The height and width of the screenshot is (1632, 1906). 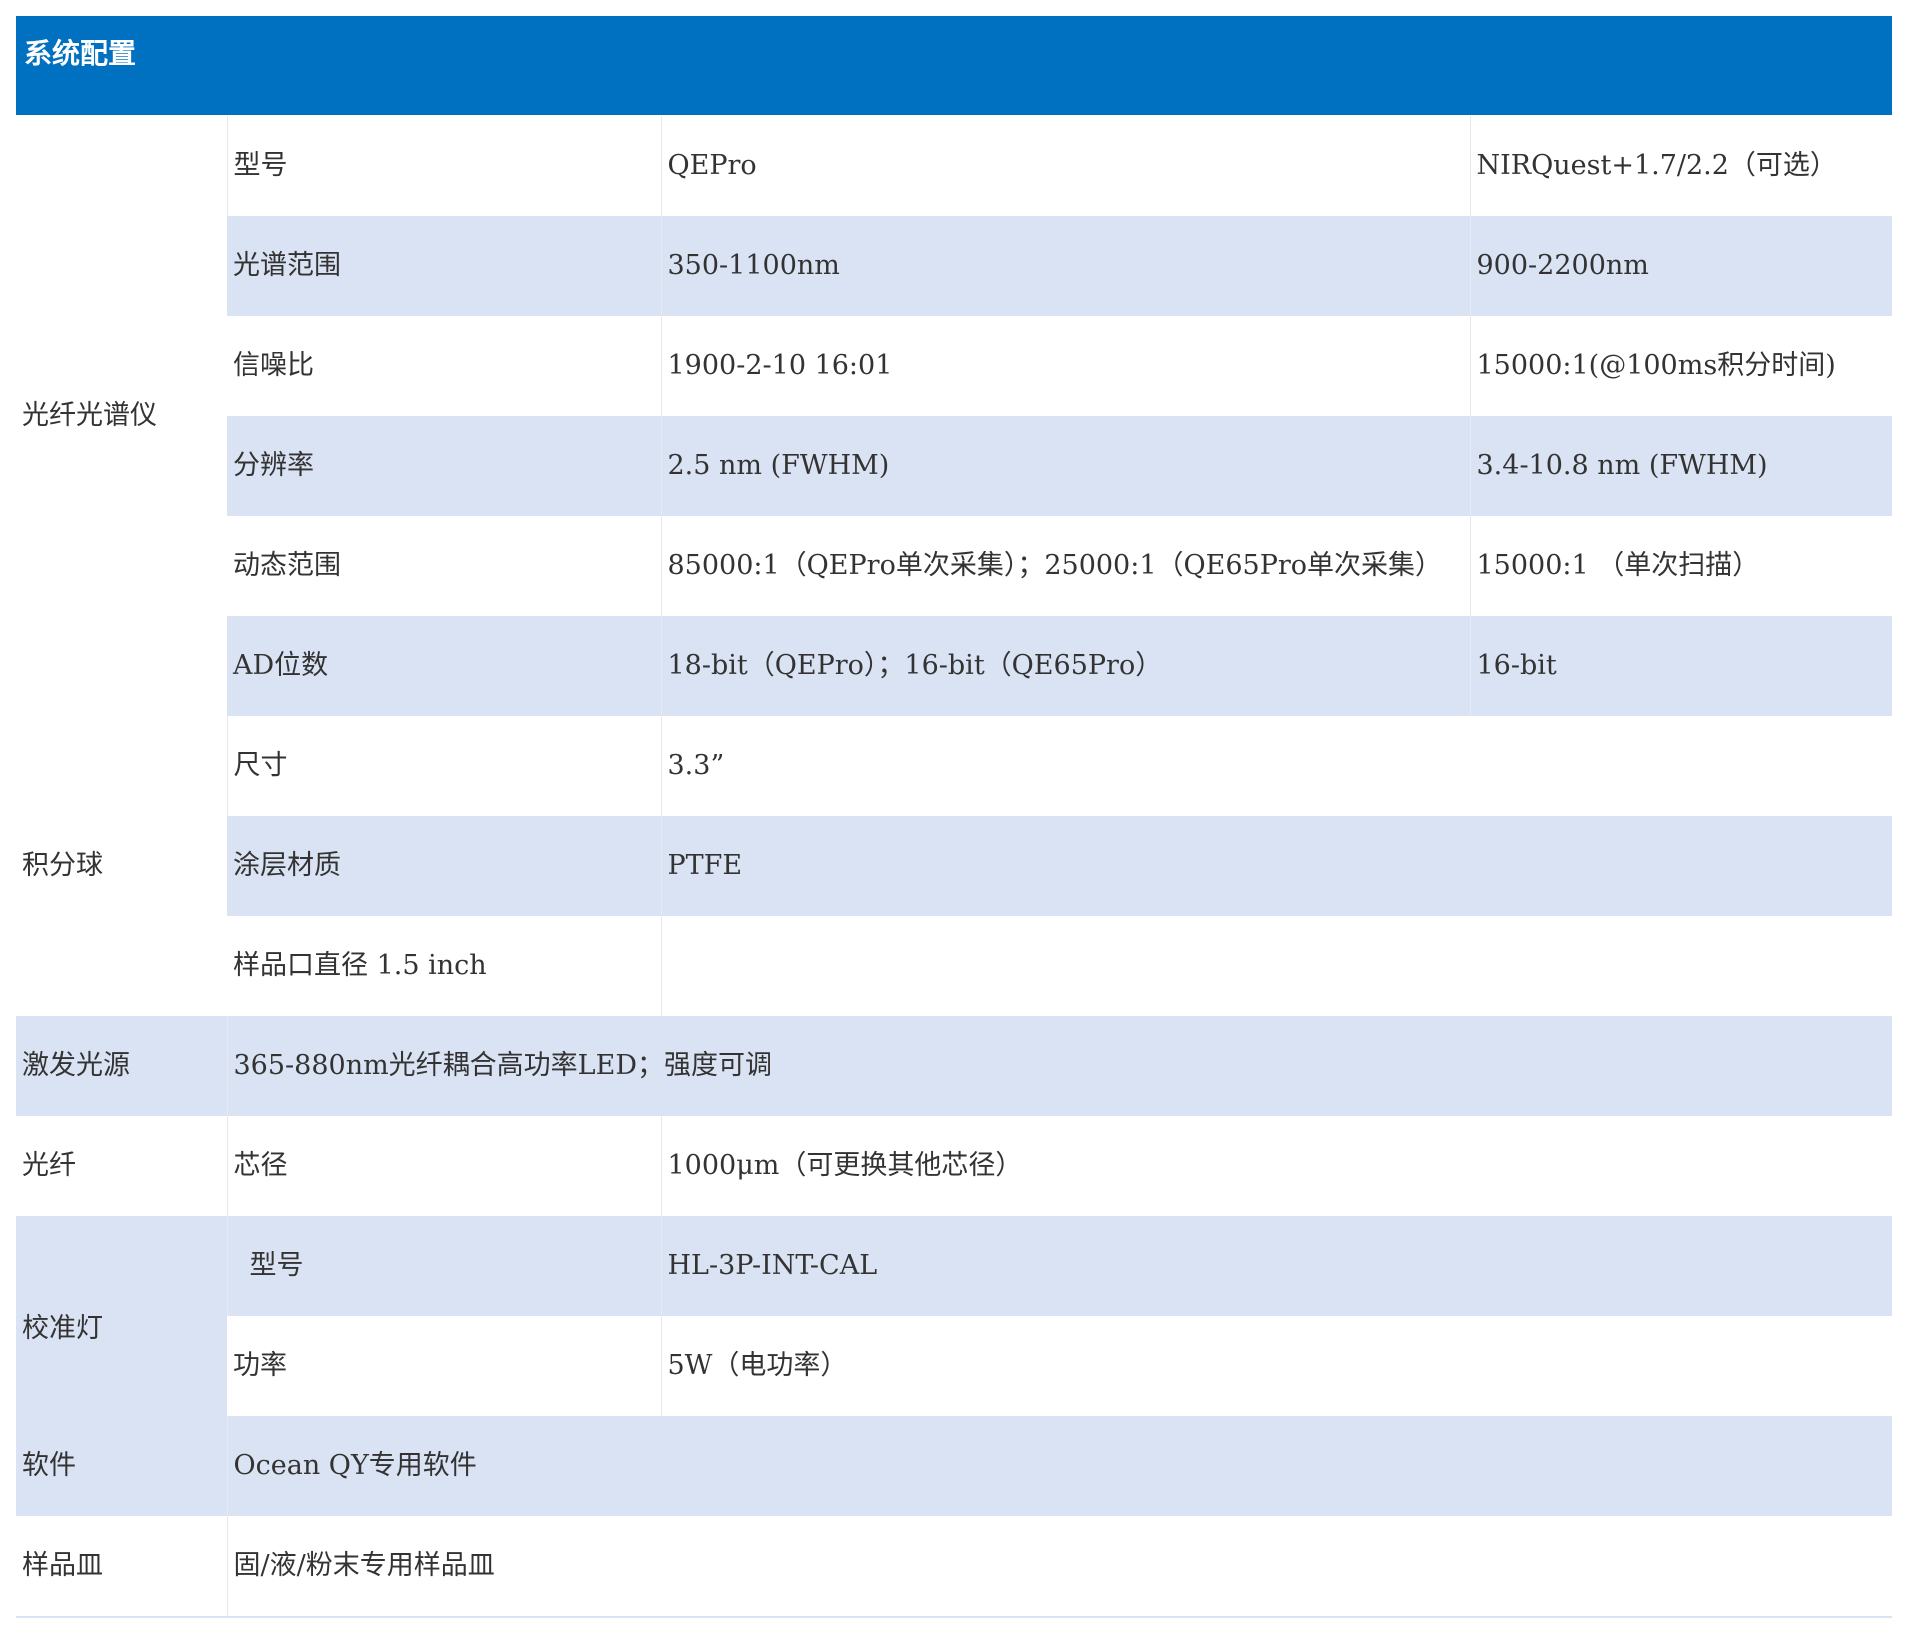 What do you see at coordinates (1680, 266) in the screenshot?
I see `spec-value-nirquest: 900-2200nm` at bounding box center [1680, 266].